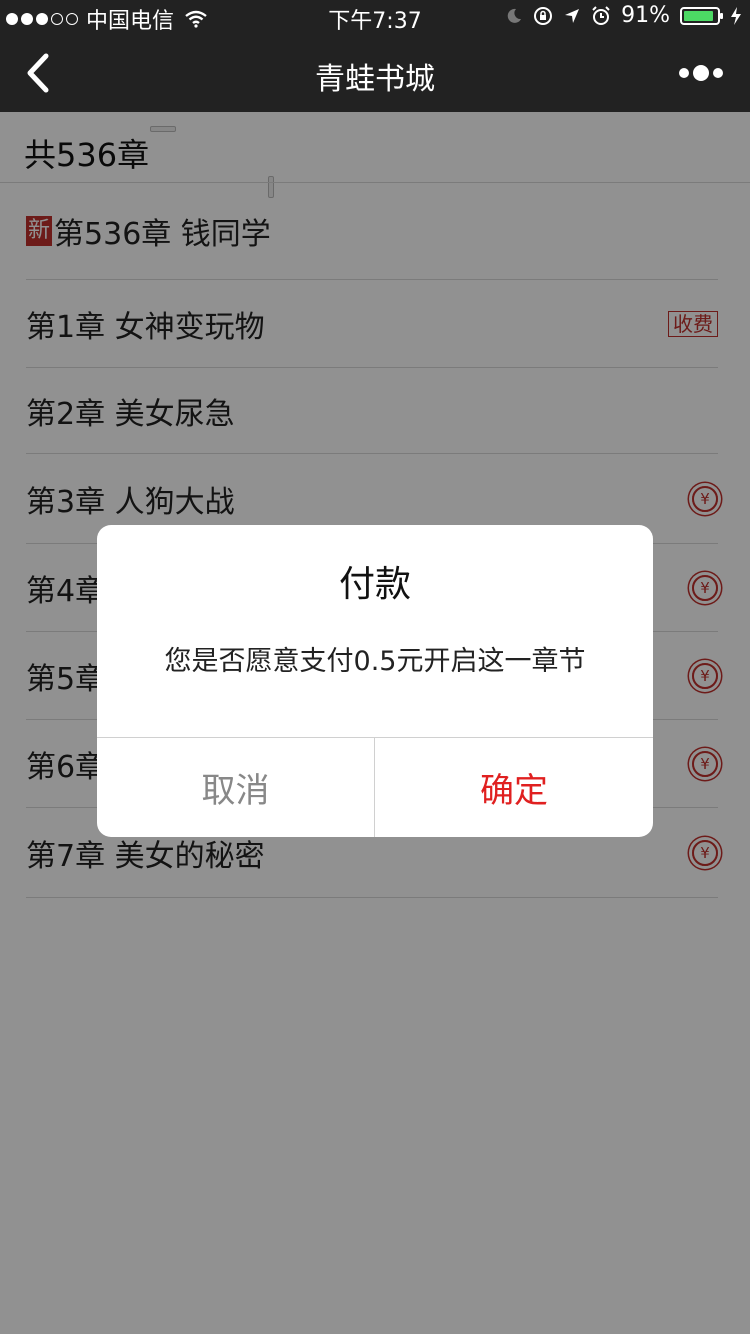 The image size is (750, 1334). What do you see at coordinates (684, 73) in the screenshot?
I see `more-dots-icon` at bounding box center [684, 73].